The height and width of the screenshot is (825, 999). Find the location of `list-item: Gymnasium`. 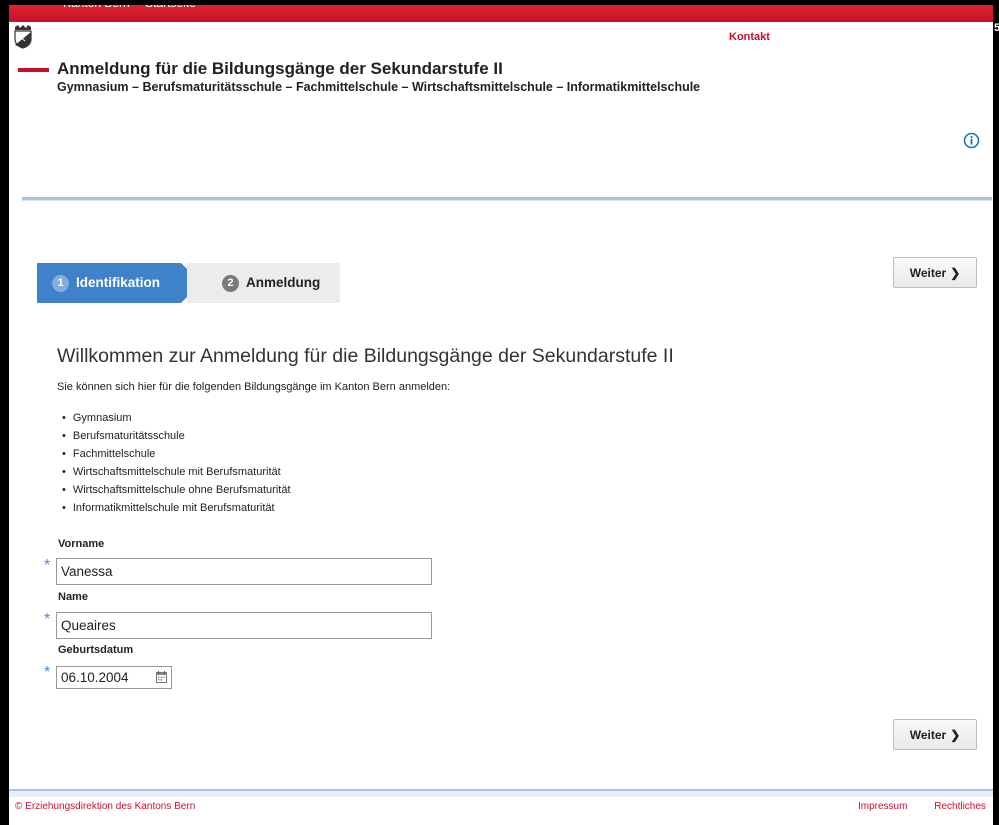

list-item: Gymnasium is located at coordinates (176, 419).